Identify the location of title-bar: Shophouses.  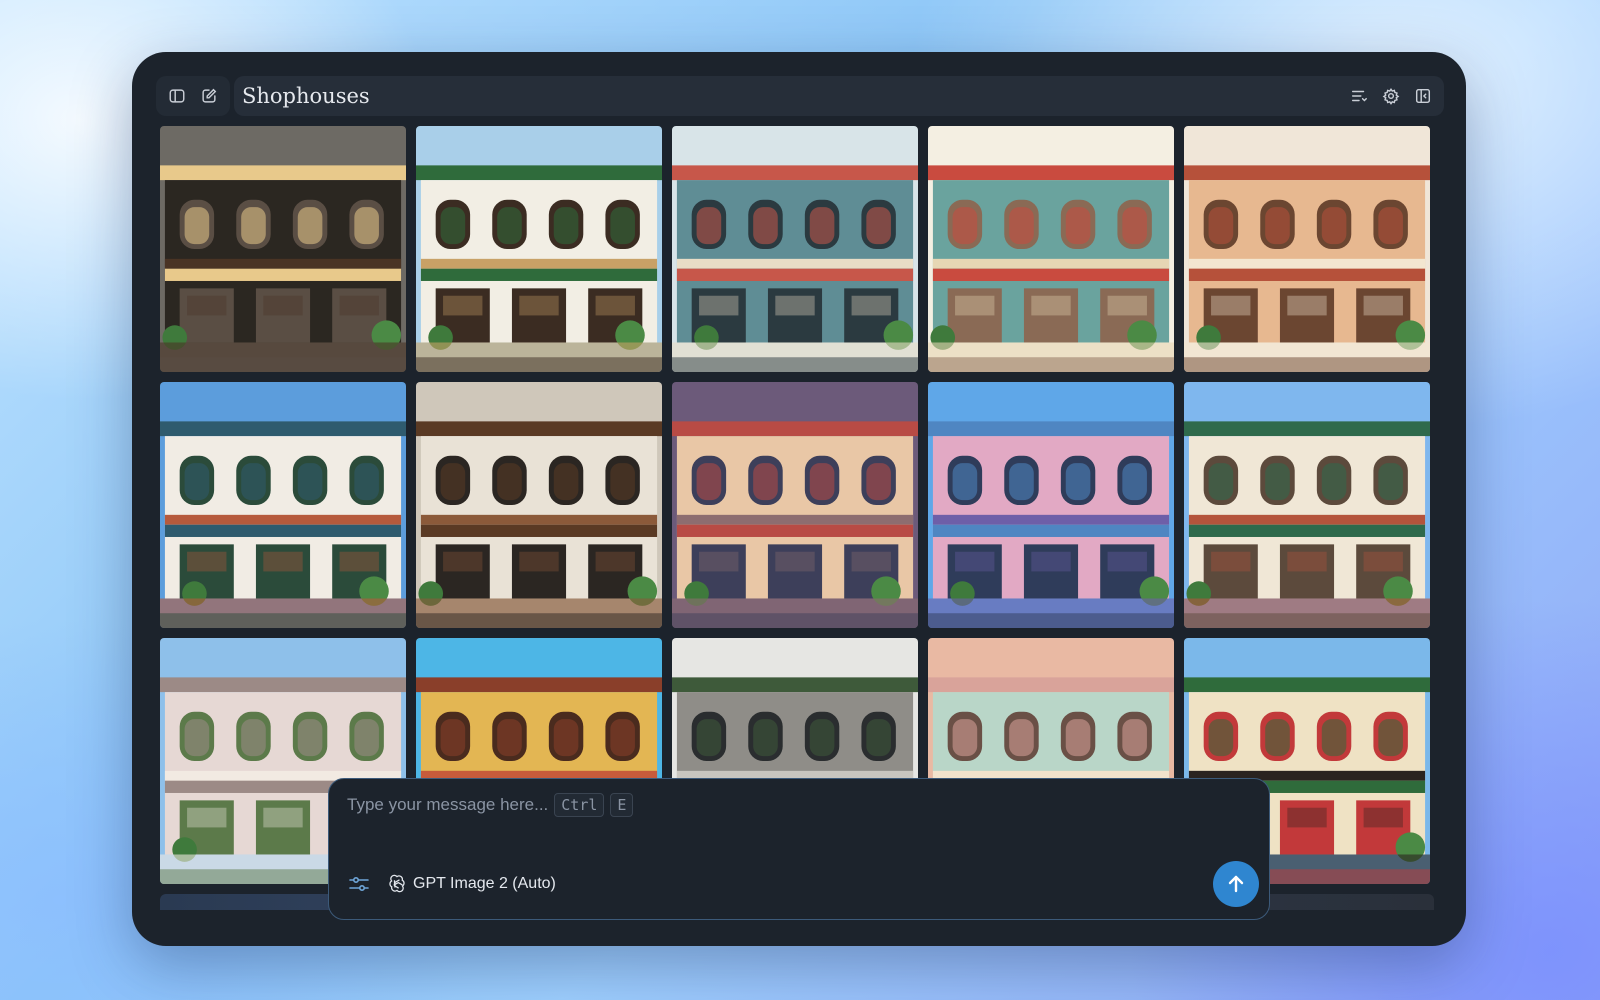
(839, 96).